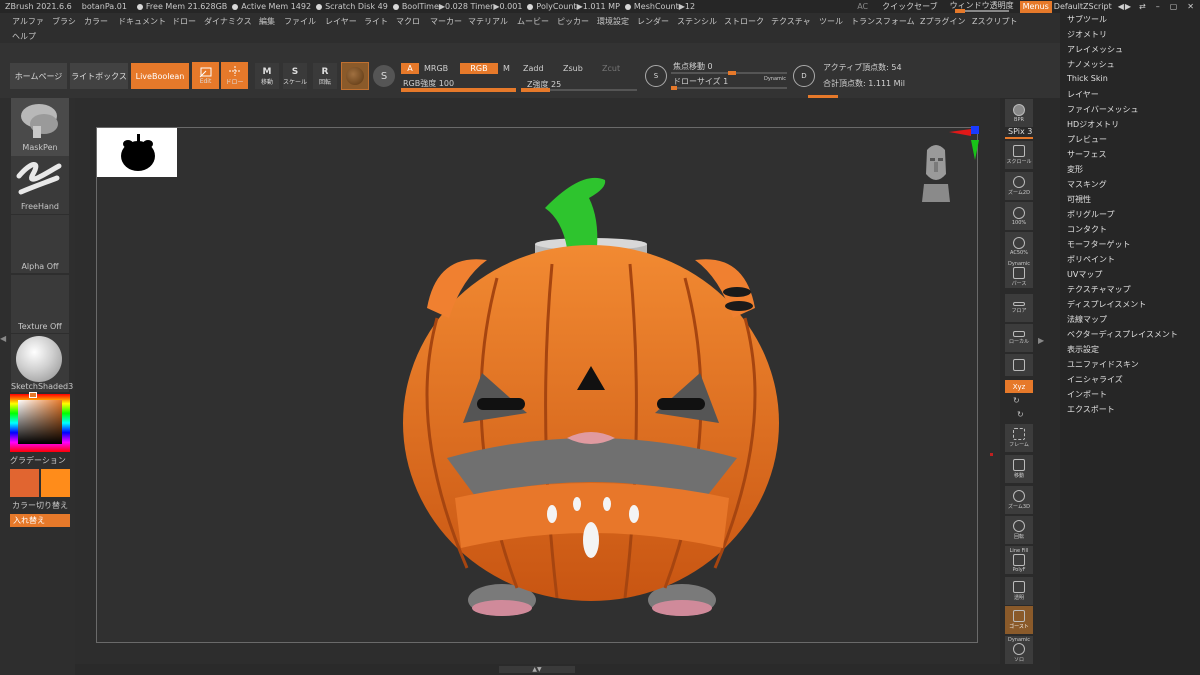 The height and width of the screenshot is (675, 1200). Describe the element at coordinates (1121, 6) in the screenshot. I see `nav-left-icon: ◀` at that location.